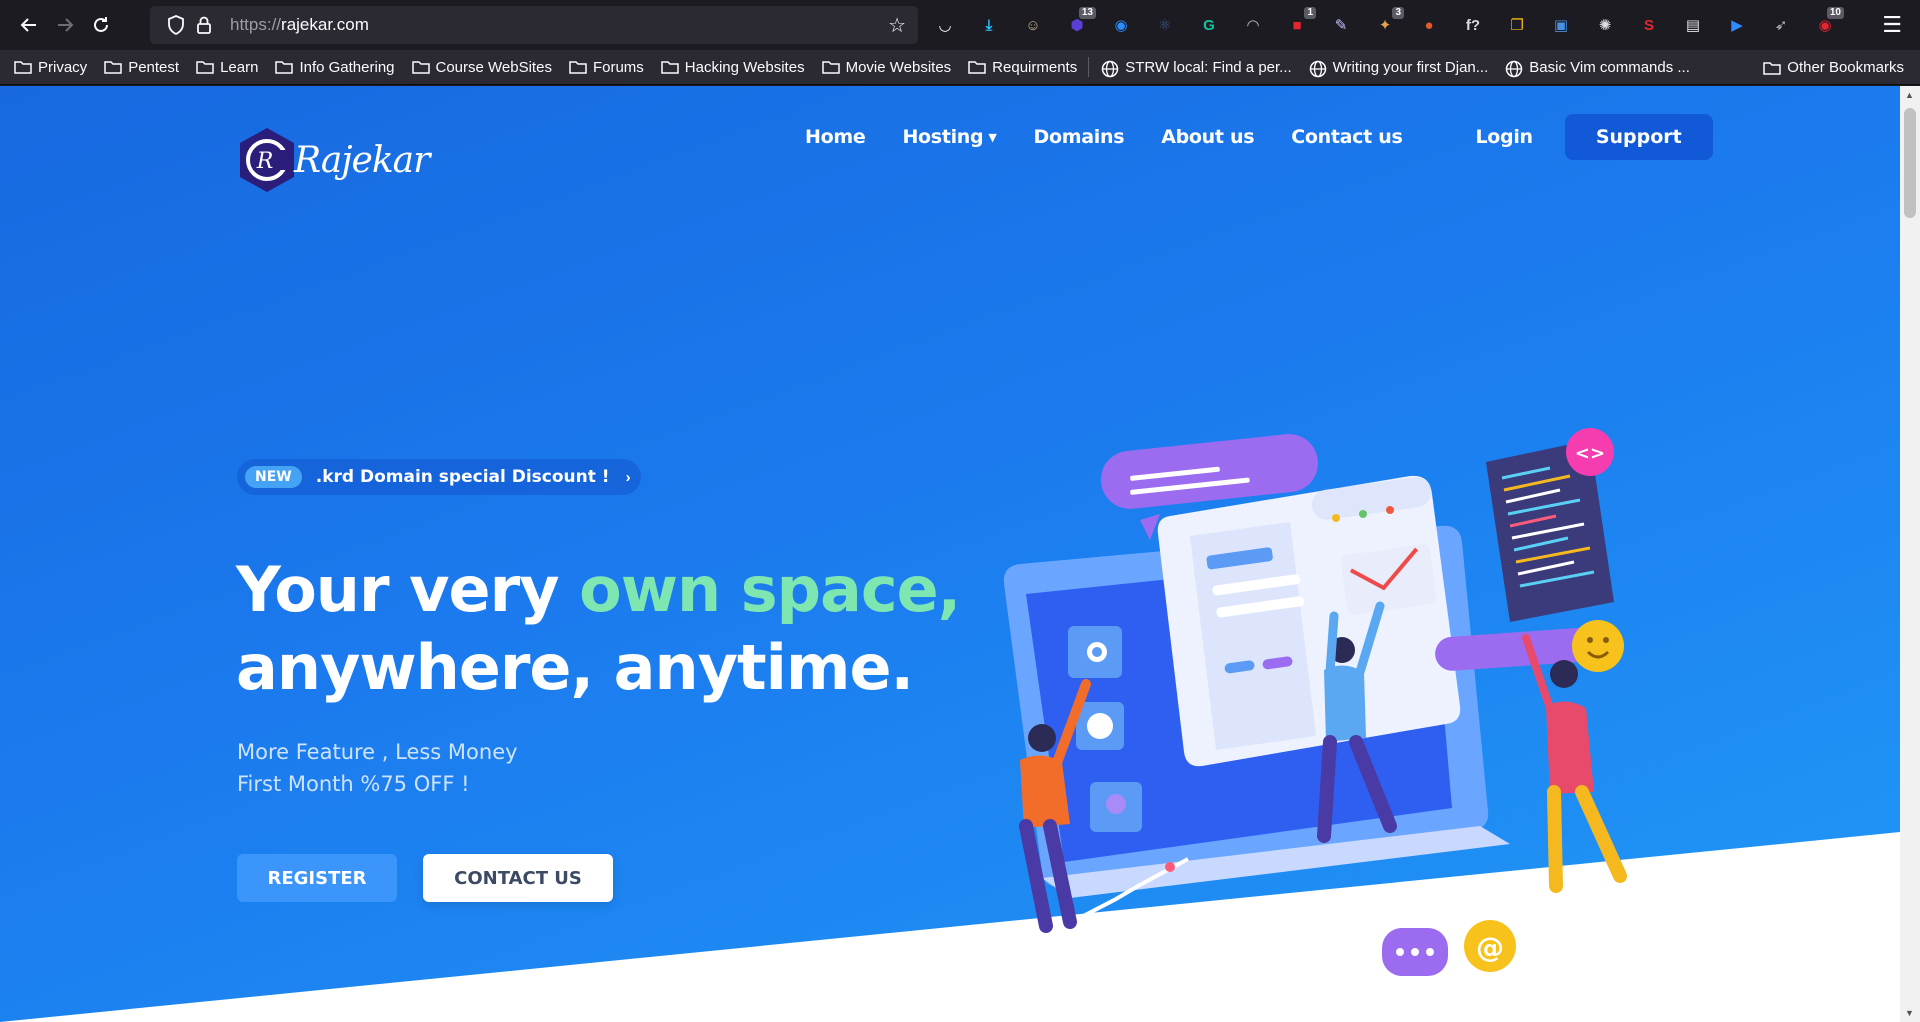 The width and height of the screenshot is (1920, 1022). What do you see at coordinates (154, 67) in the screenshot?
I see `bookmark-label: Pentest` at bounding box center [154, 67].